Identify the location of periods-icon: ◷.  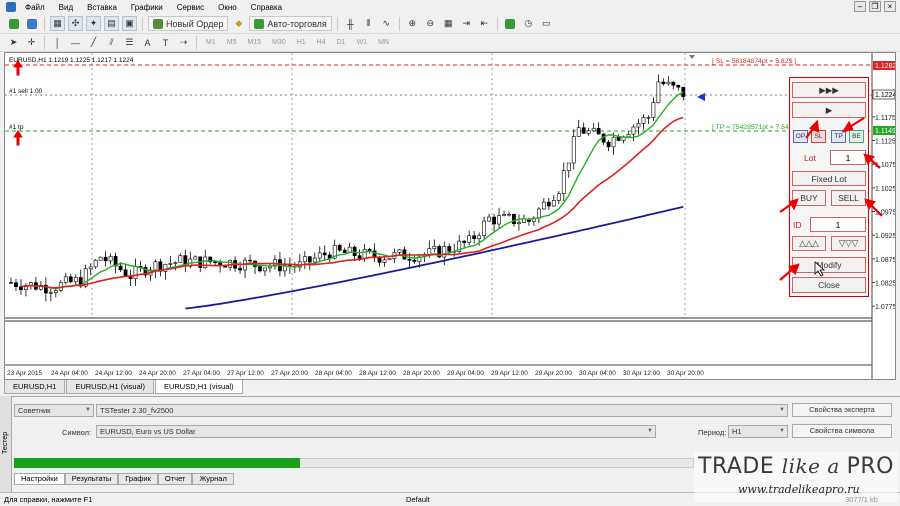
(528, 23).